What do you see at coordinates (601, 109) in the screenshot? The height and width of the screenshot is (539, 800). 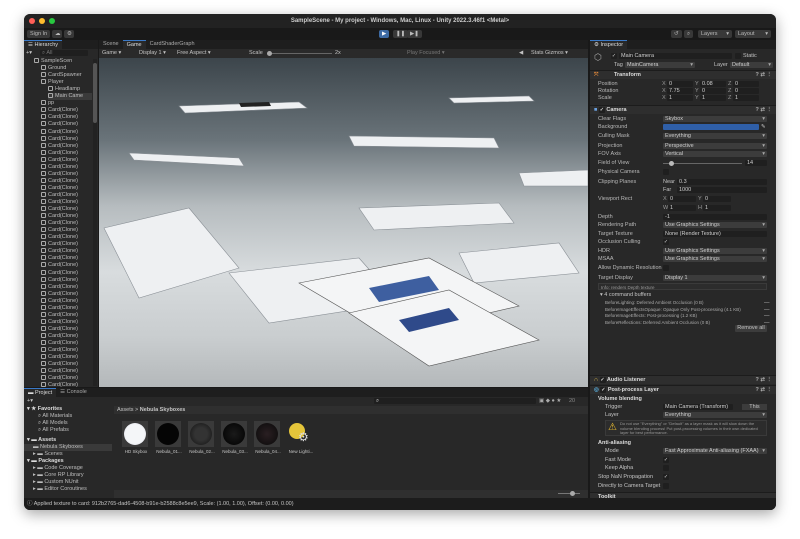 I see `camera-enabled-checkbox: ✓` at bounding box center [601, 109].